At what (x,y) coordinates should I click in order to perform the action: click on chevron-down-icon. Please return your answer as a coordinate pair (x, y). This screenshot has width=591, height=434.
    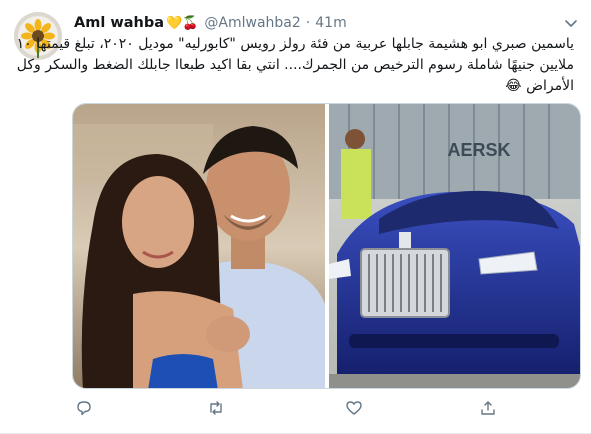
    Looking at the image, I should click on (571, 23).